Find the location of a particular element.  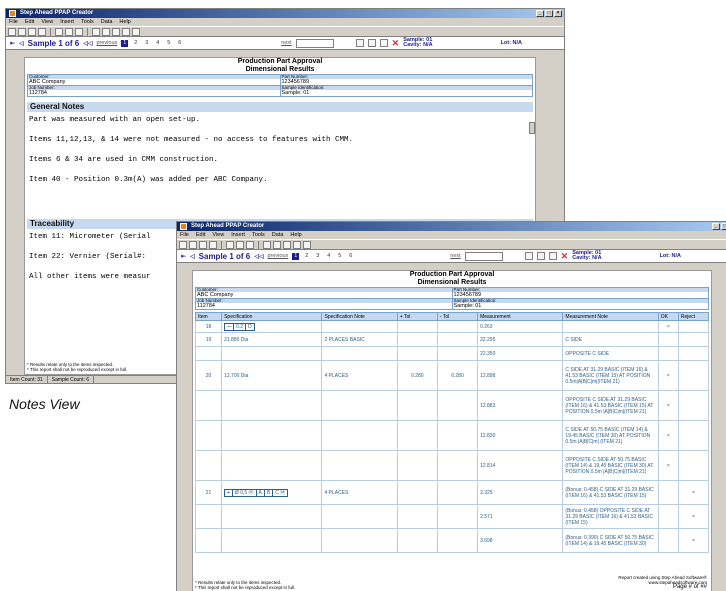

redo-icon is located at coordinates (277, 244).